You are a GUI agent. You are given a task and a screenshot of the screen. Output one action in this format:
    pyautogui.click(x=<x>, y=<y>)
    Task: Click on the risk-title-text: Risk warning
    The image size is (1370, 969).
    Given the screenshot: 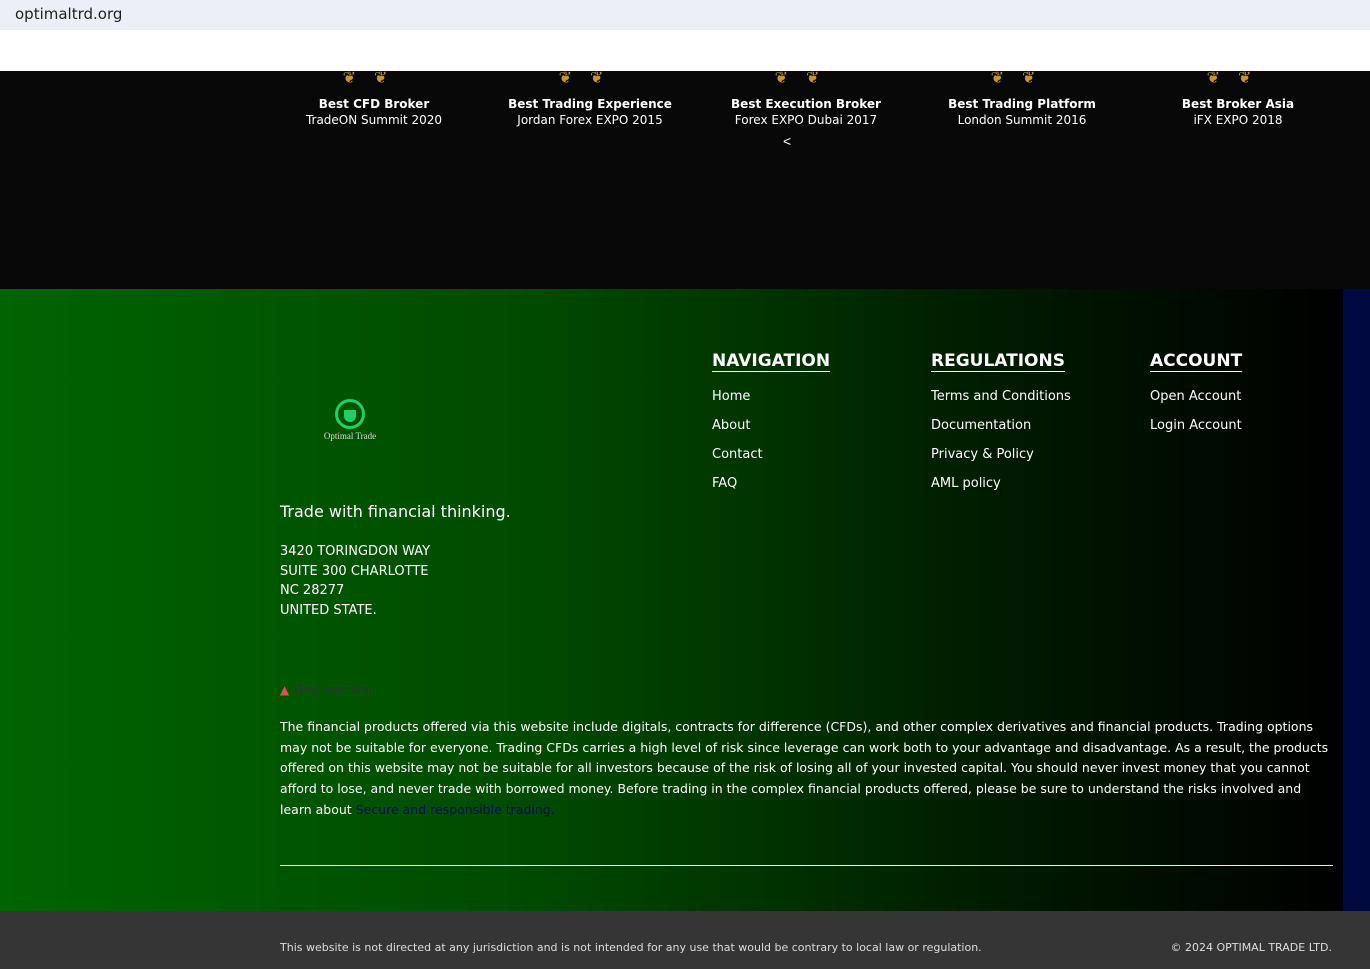 What is the action you would take?
    pyautogui.click(x=333, y=690)
    